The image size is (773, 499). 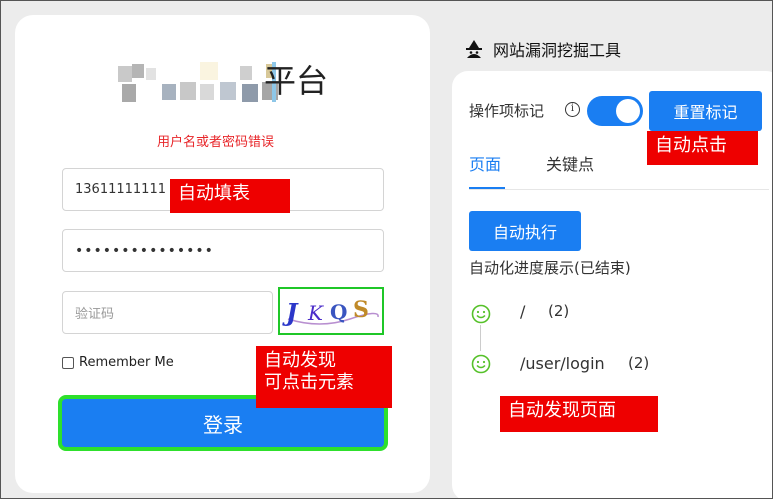 I want to click on op-mark-toggle, so click(x=615, y=111).